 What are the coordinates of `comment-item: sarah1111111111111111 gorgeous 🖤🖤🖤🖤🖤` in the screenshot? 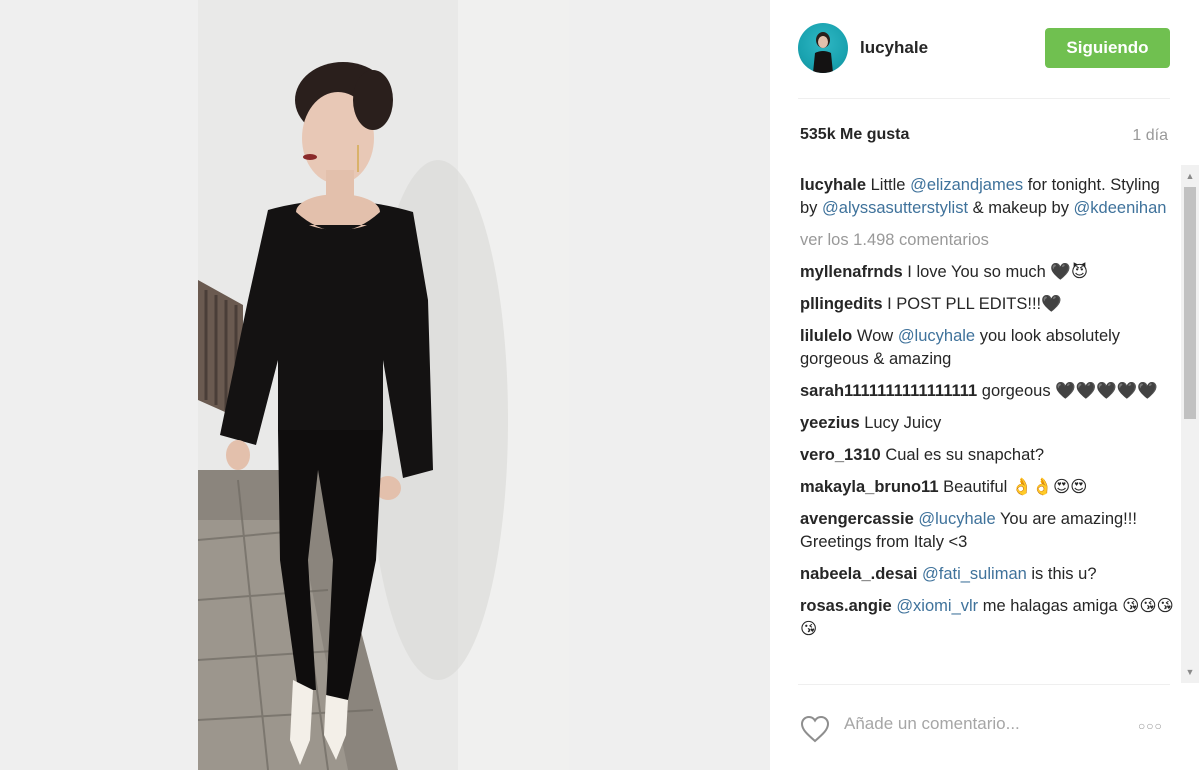 It's located at (989, 391).